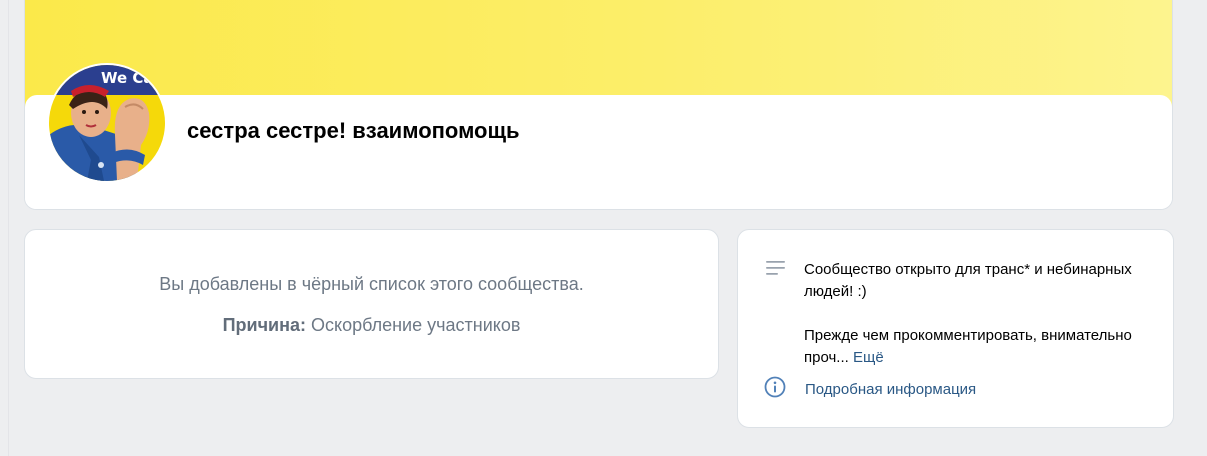  I want to click on info-circle-icon, so click(775, 389).